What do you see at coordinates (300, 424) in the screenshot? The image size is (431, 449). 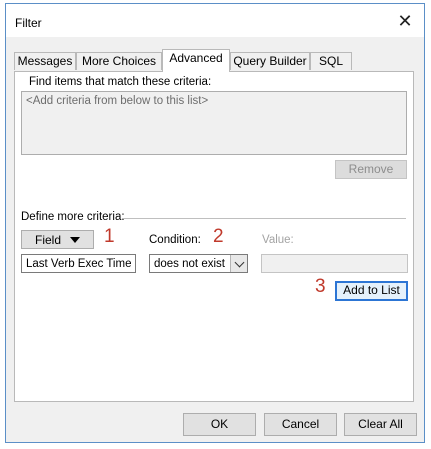 I see `cancel-button: Cancel` at bounding box center [300, 424].